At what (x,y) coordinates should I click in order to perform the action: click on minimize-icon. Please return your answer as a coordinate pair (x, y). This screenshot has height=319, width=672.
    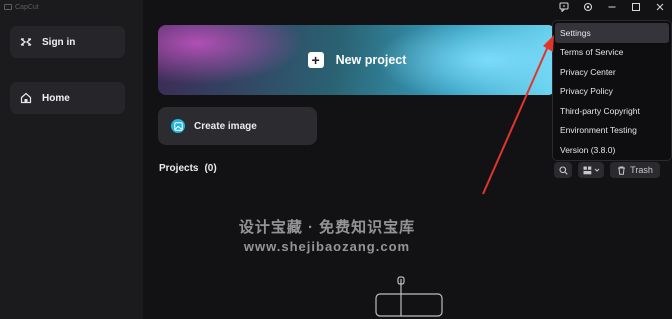
    Looking at the image, I should click on (612, 7).